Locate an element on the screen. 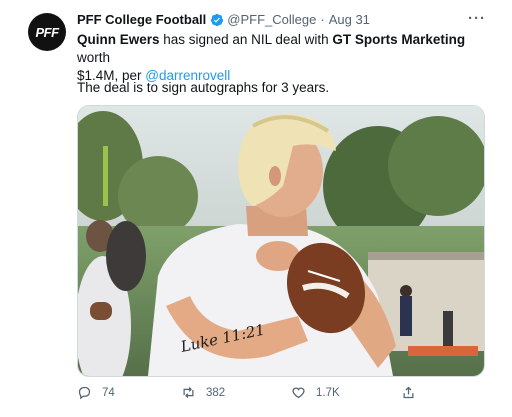 This screenshot has height=417, width=512. account-name: PFF College Football is located at coordinates (141, 19).